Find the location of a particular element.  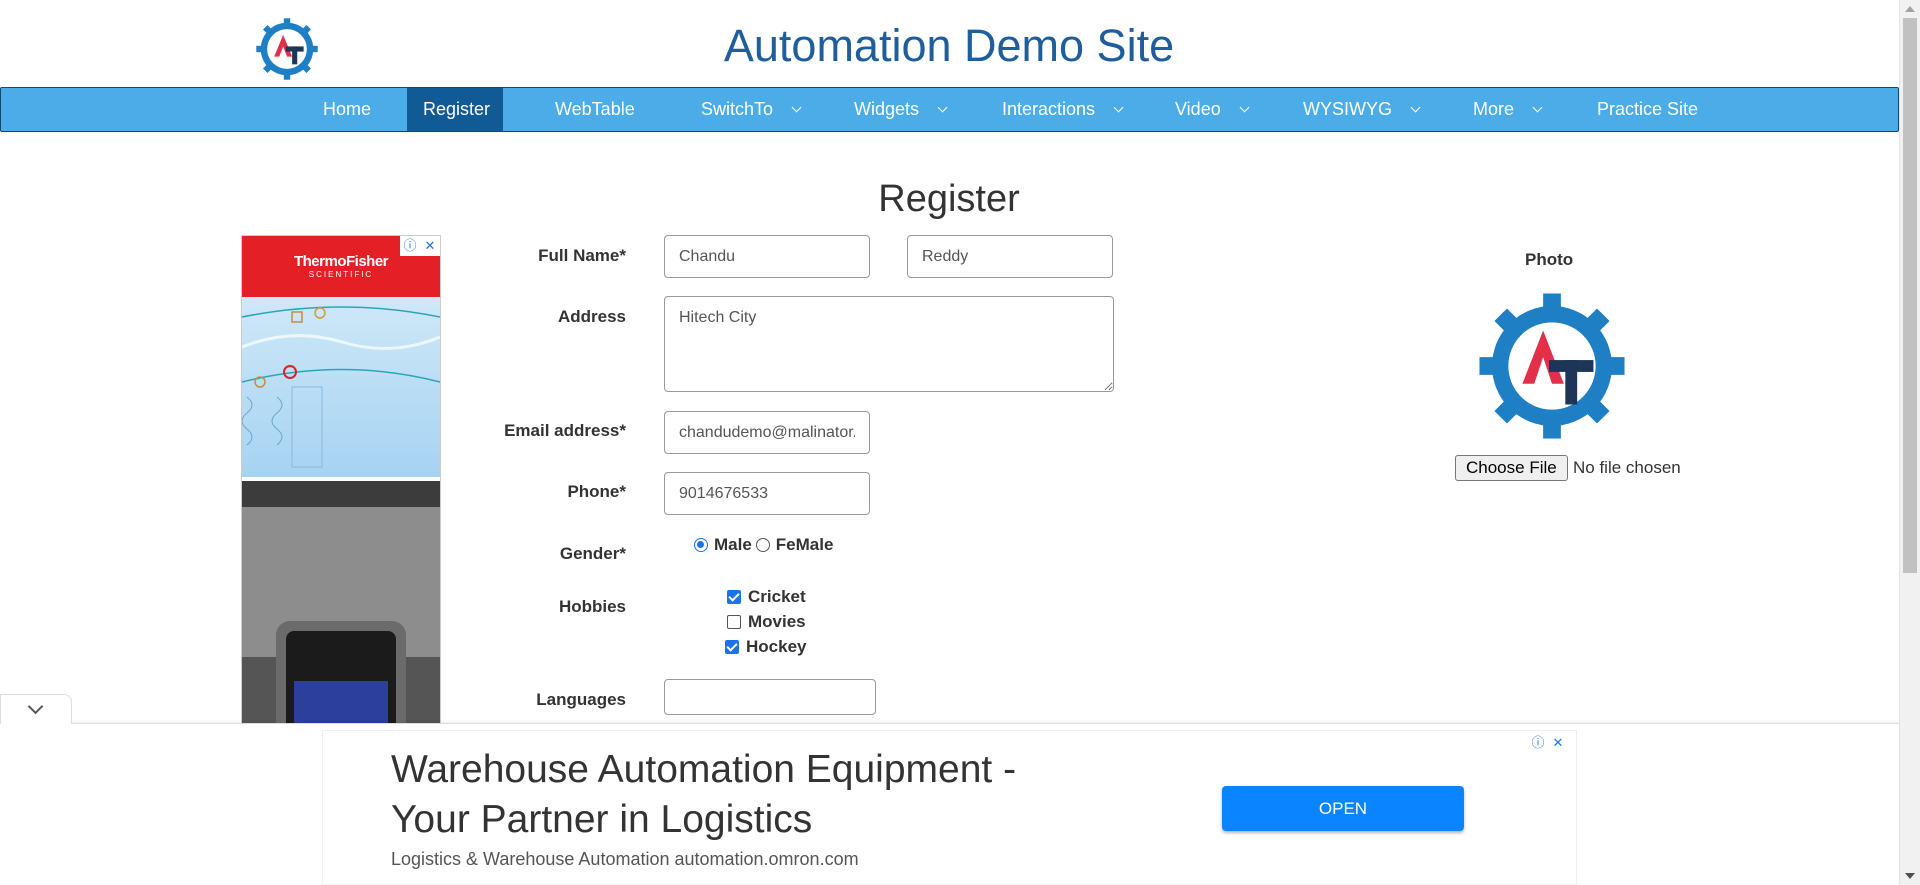

nav-interactions-label: Interactions is located at coordinates (1049, 109).